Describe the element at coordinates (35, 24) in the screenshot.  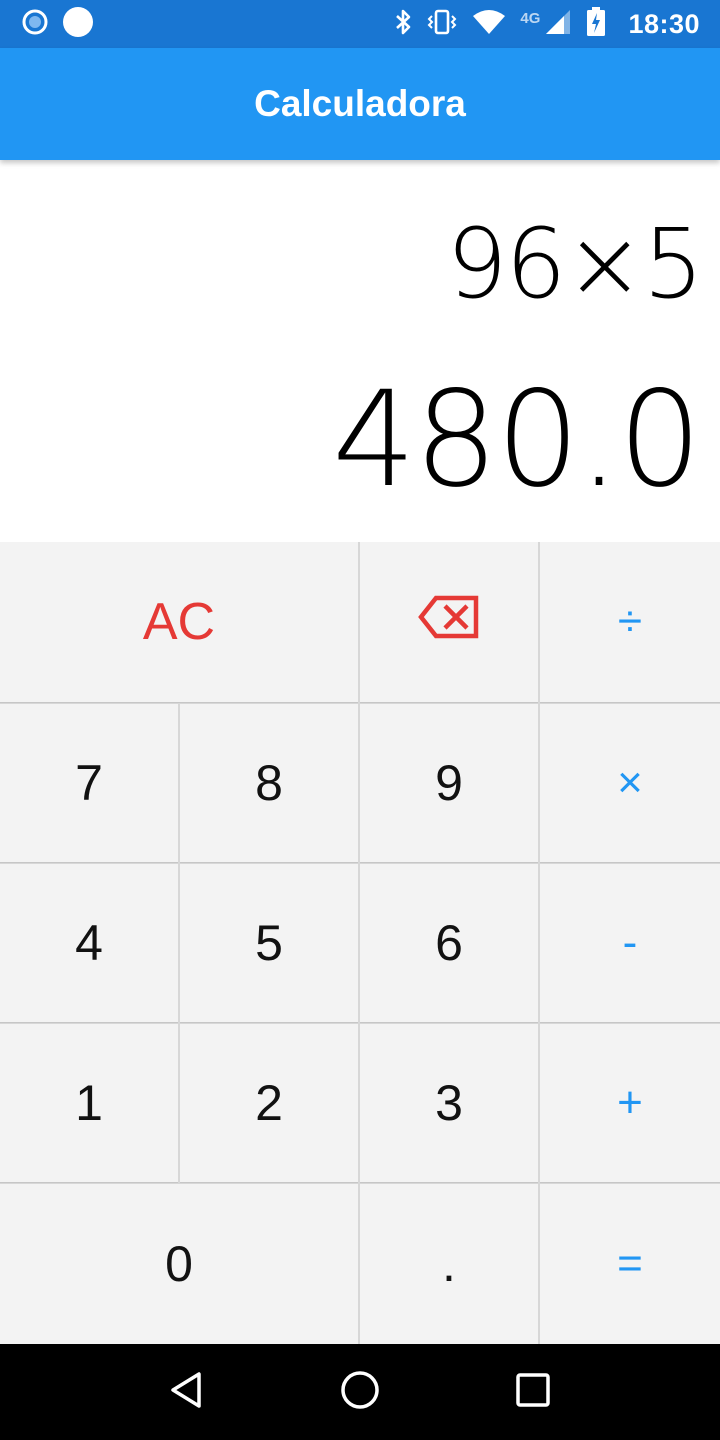
I see `notification-circle-icon` at that location.